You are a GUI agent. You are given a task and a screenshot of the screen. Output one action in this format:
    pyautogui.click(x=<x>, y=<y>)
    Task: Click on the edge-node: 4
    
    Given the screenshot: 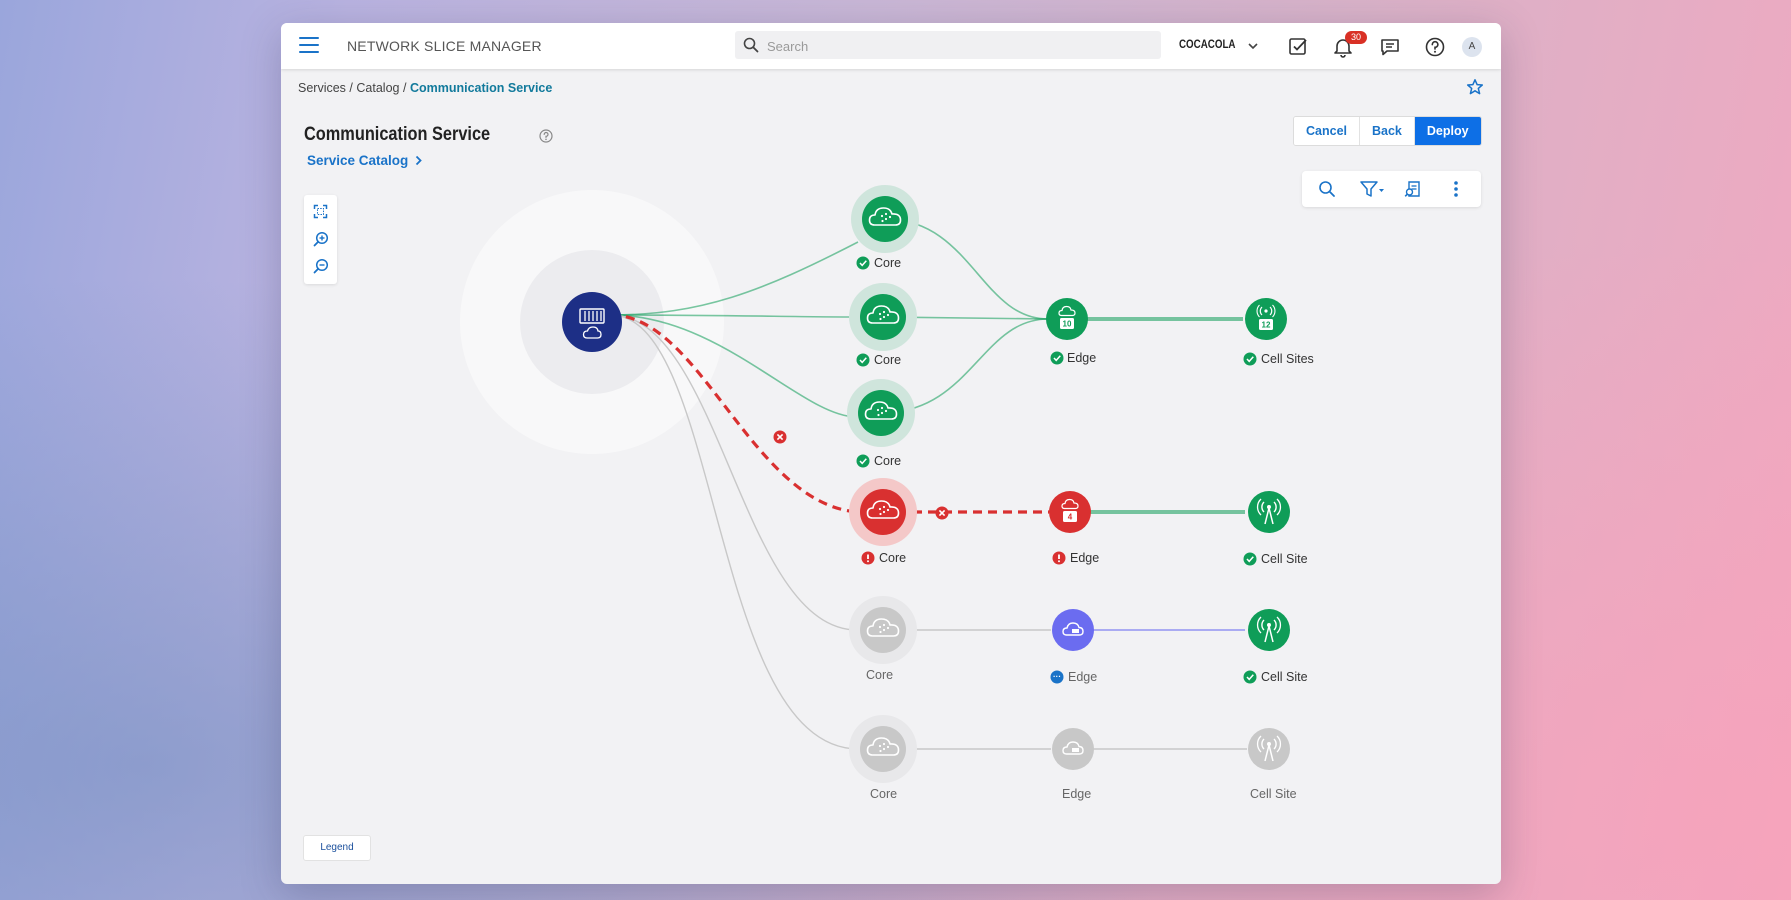 What is the action you would take?
    pyautogui.click(x=1070, y=512)
    